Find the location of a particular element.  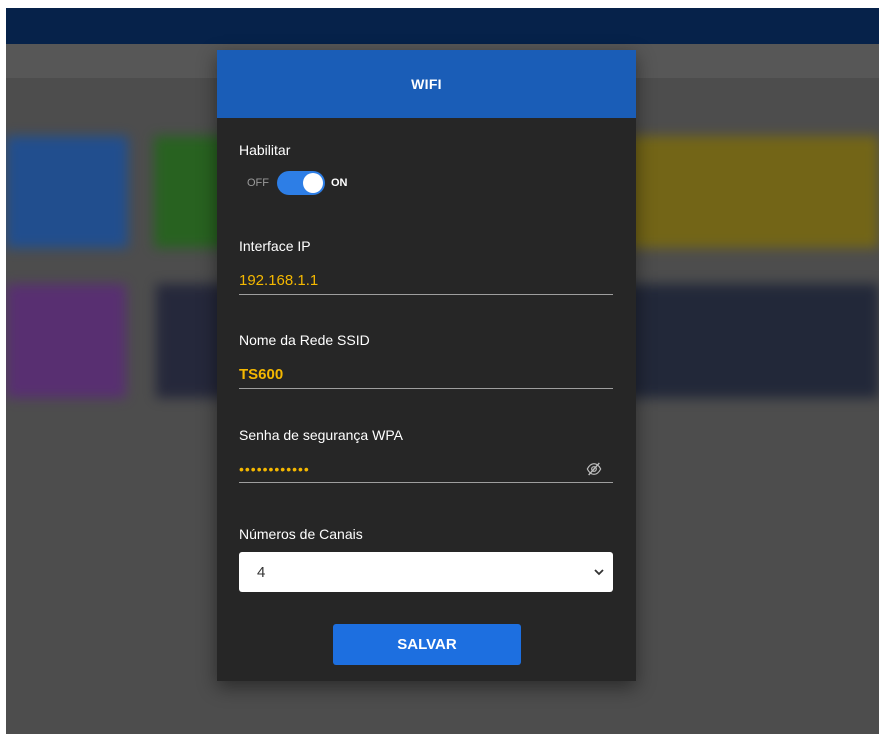

wpa-password-input: •••••••••••• is located at coordinates (426, 469).